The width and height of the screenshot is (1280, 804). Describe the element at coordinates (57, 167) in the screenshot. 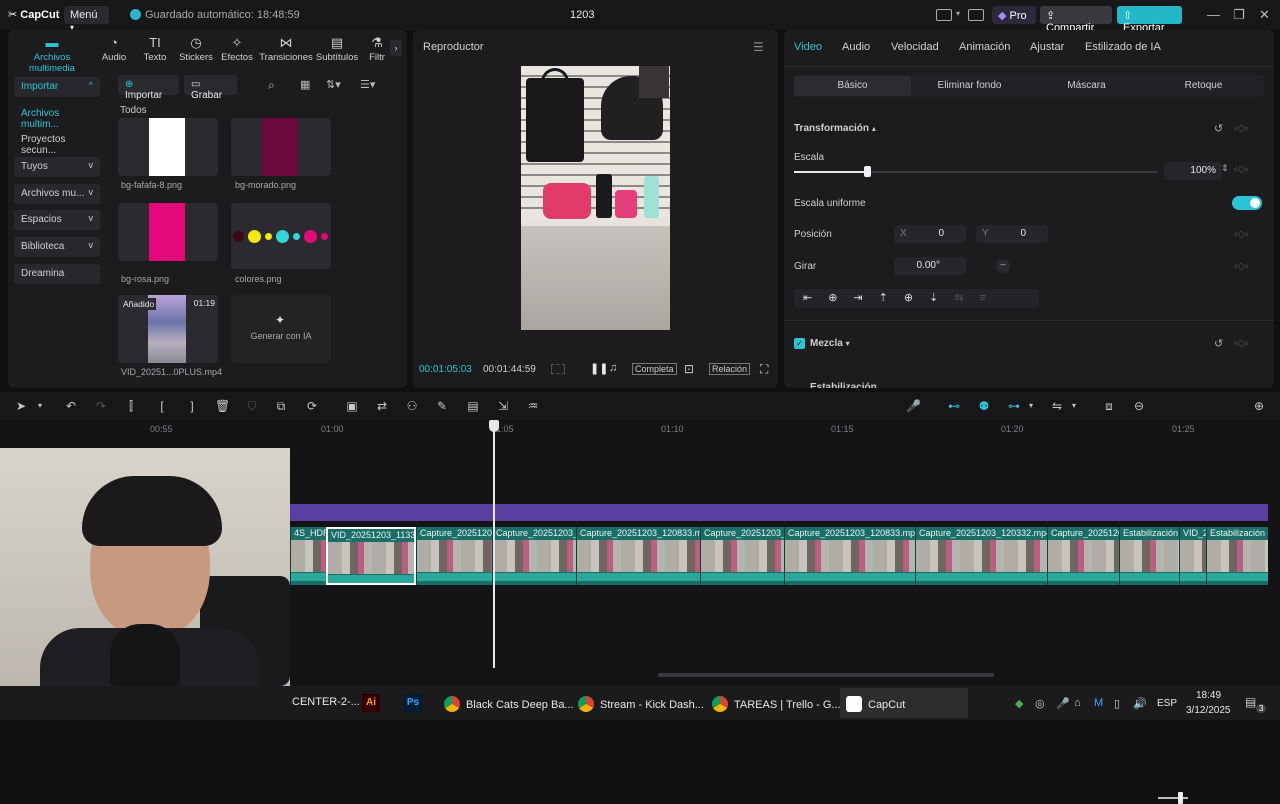

I see `sidebar-item-yours: Tuyos v` at that location.